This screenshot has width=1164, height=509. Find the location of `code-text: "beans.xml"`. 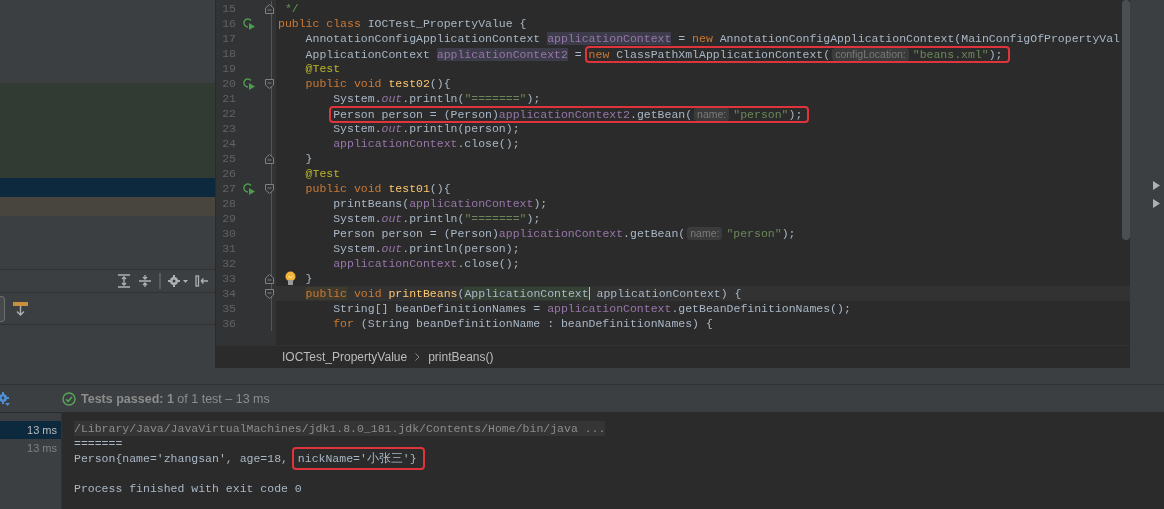

code-text: "beans.xml" is located at coordinates (950, 54).